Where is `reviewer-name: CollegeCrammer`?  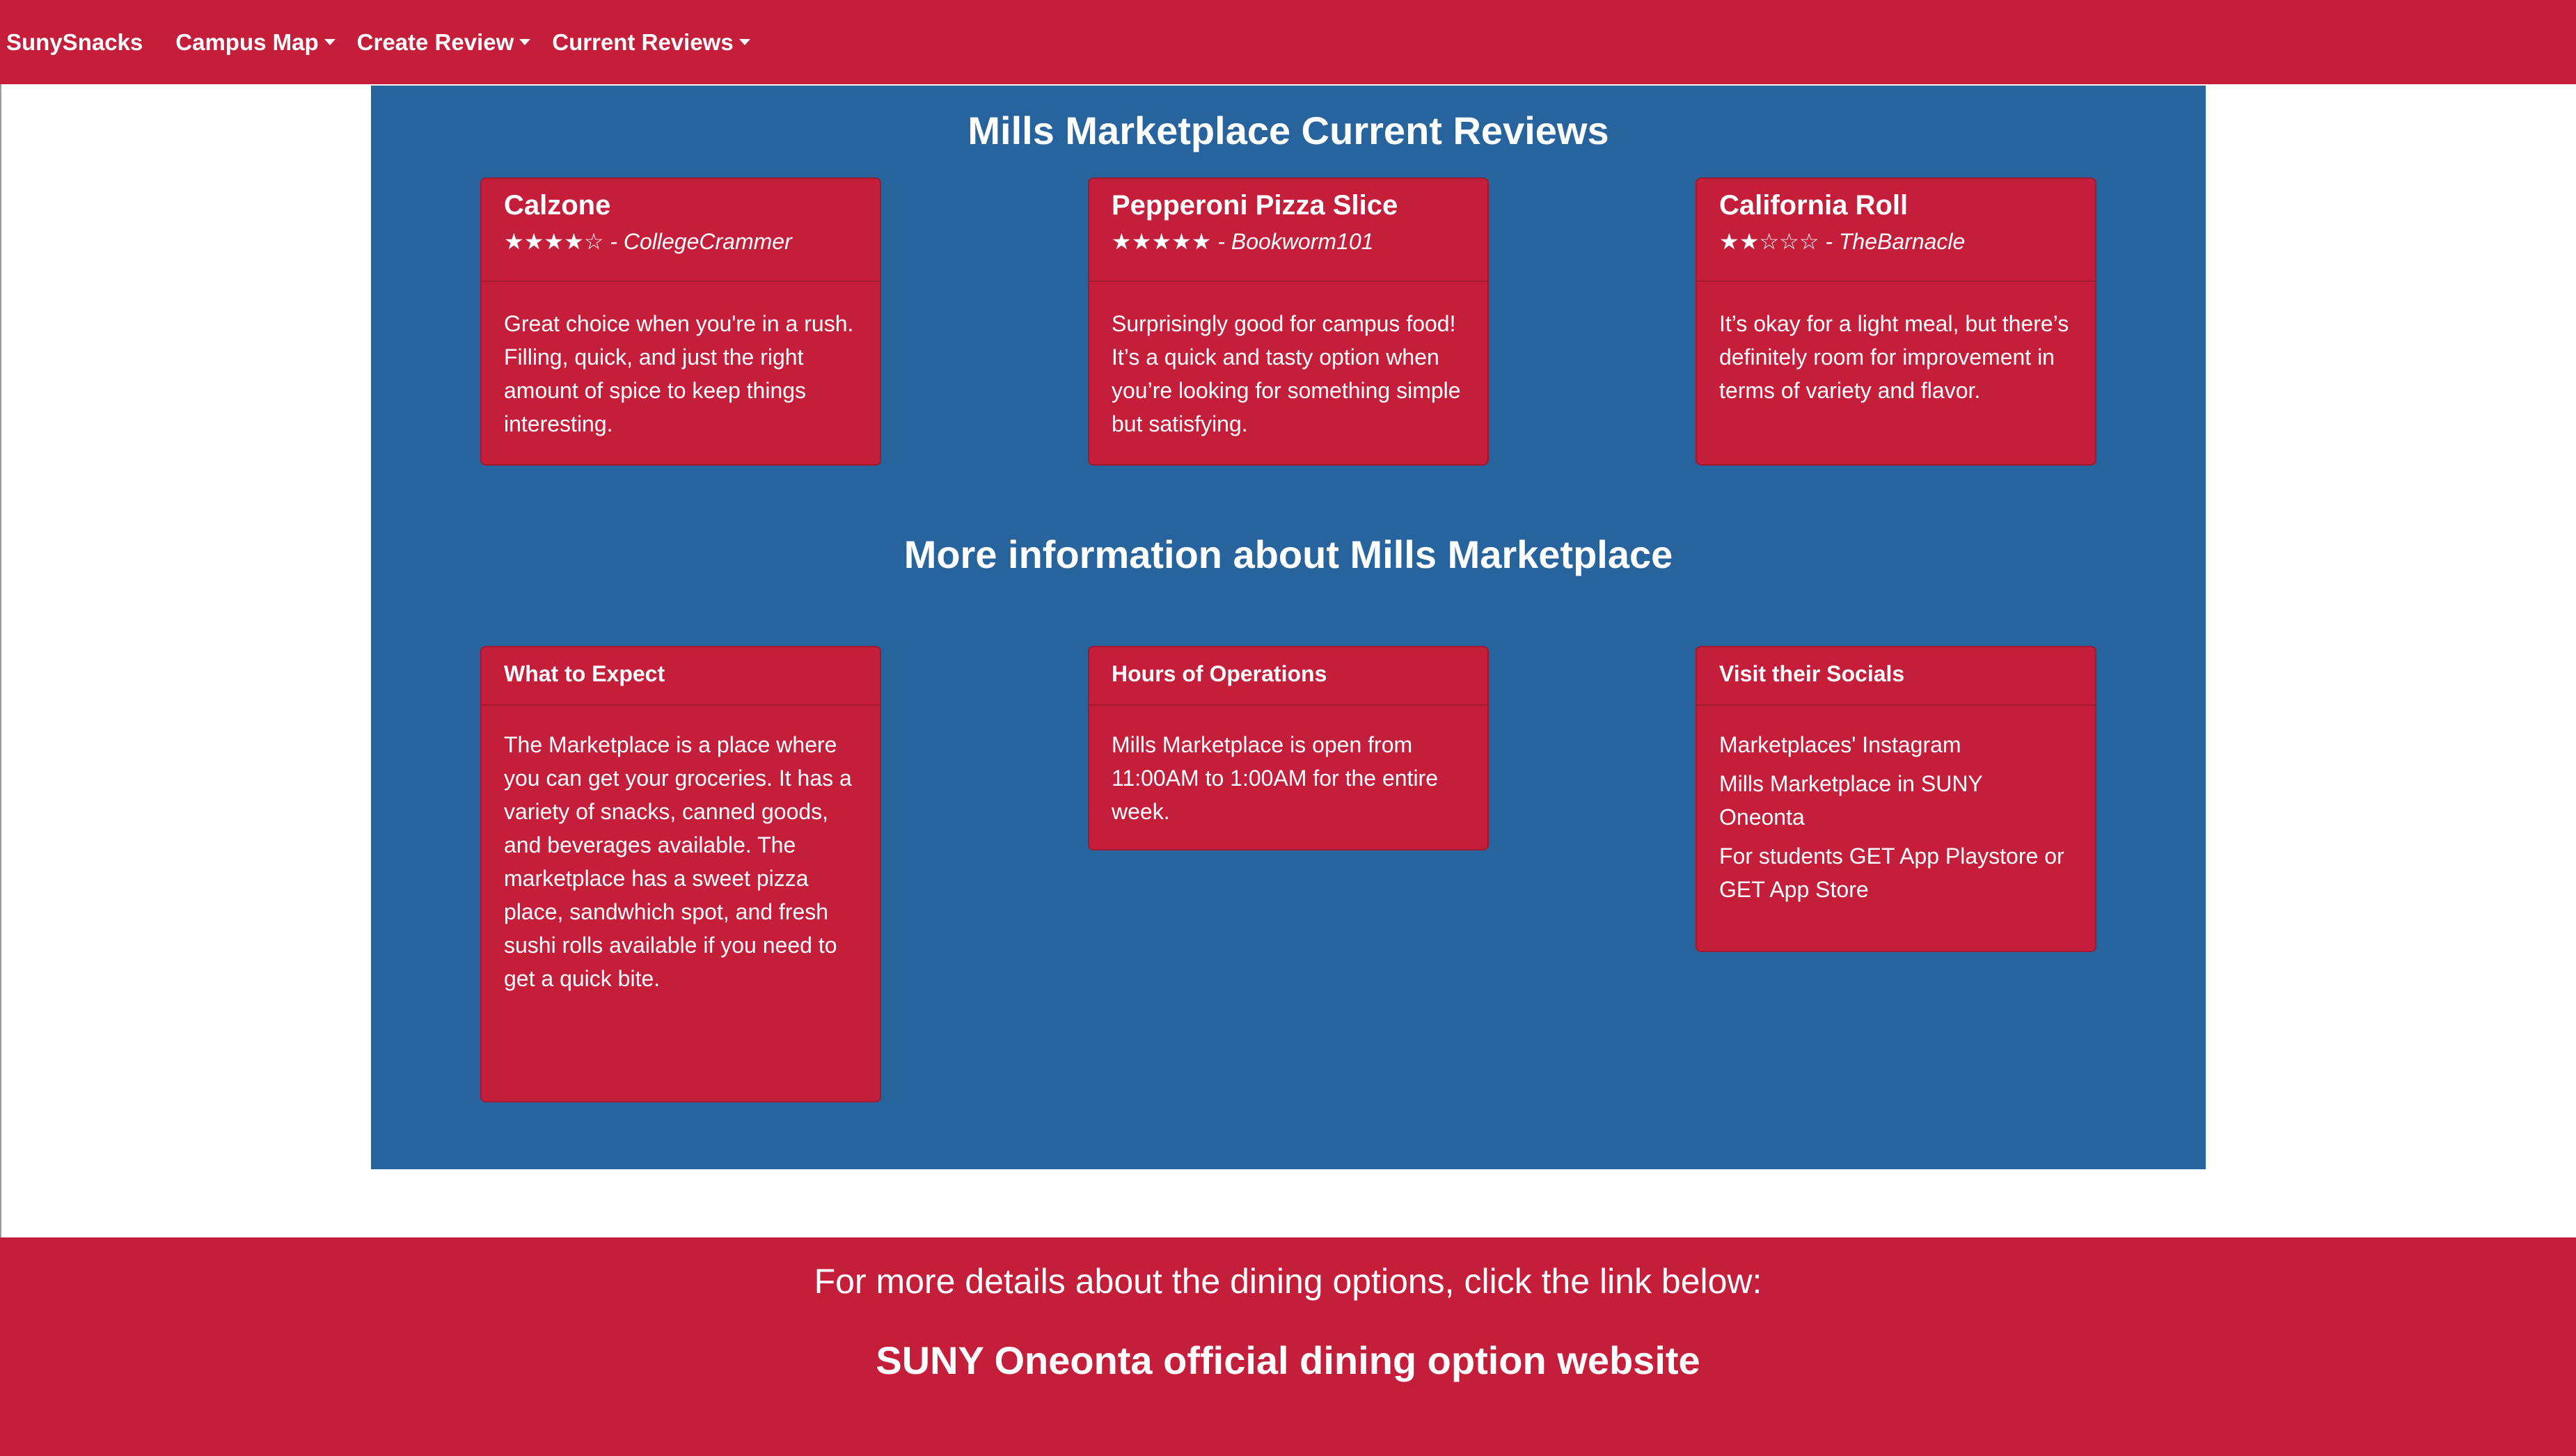 reviewer-name: CollegeCrammer is located at coordinates (707, 242).